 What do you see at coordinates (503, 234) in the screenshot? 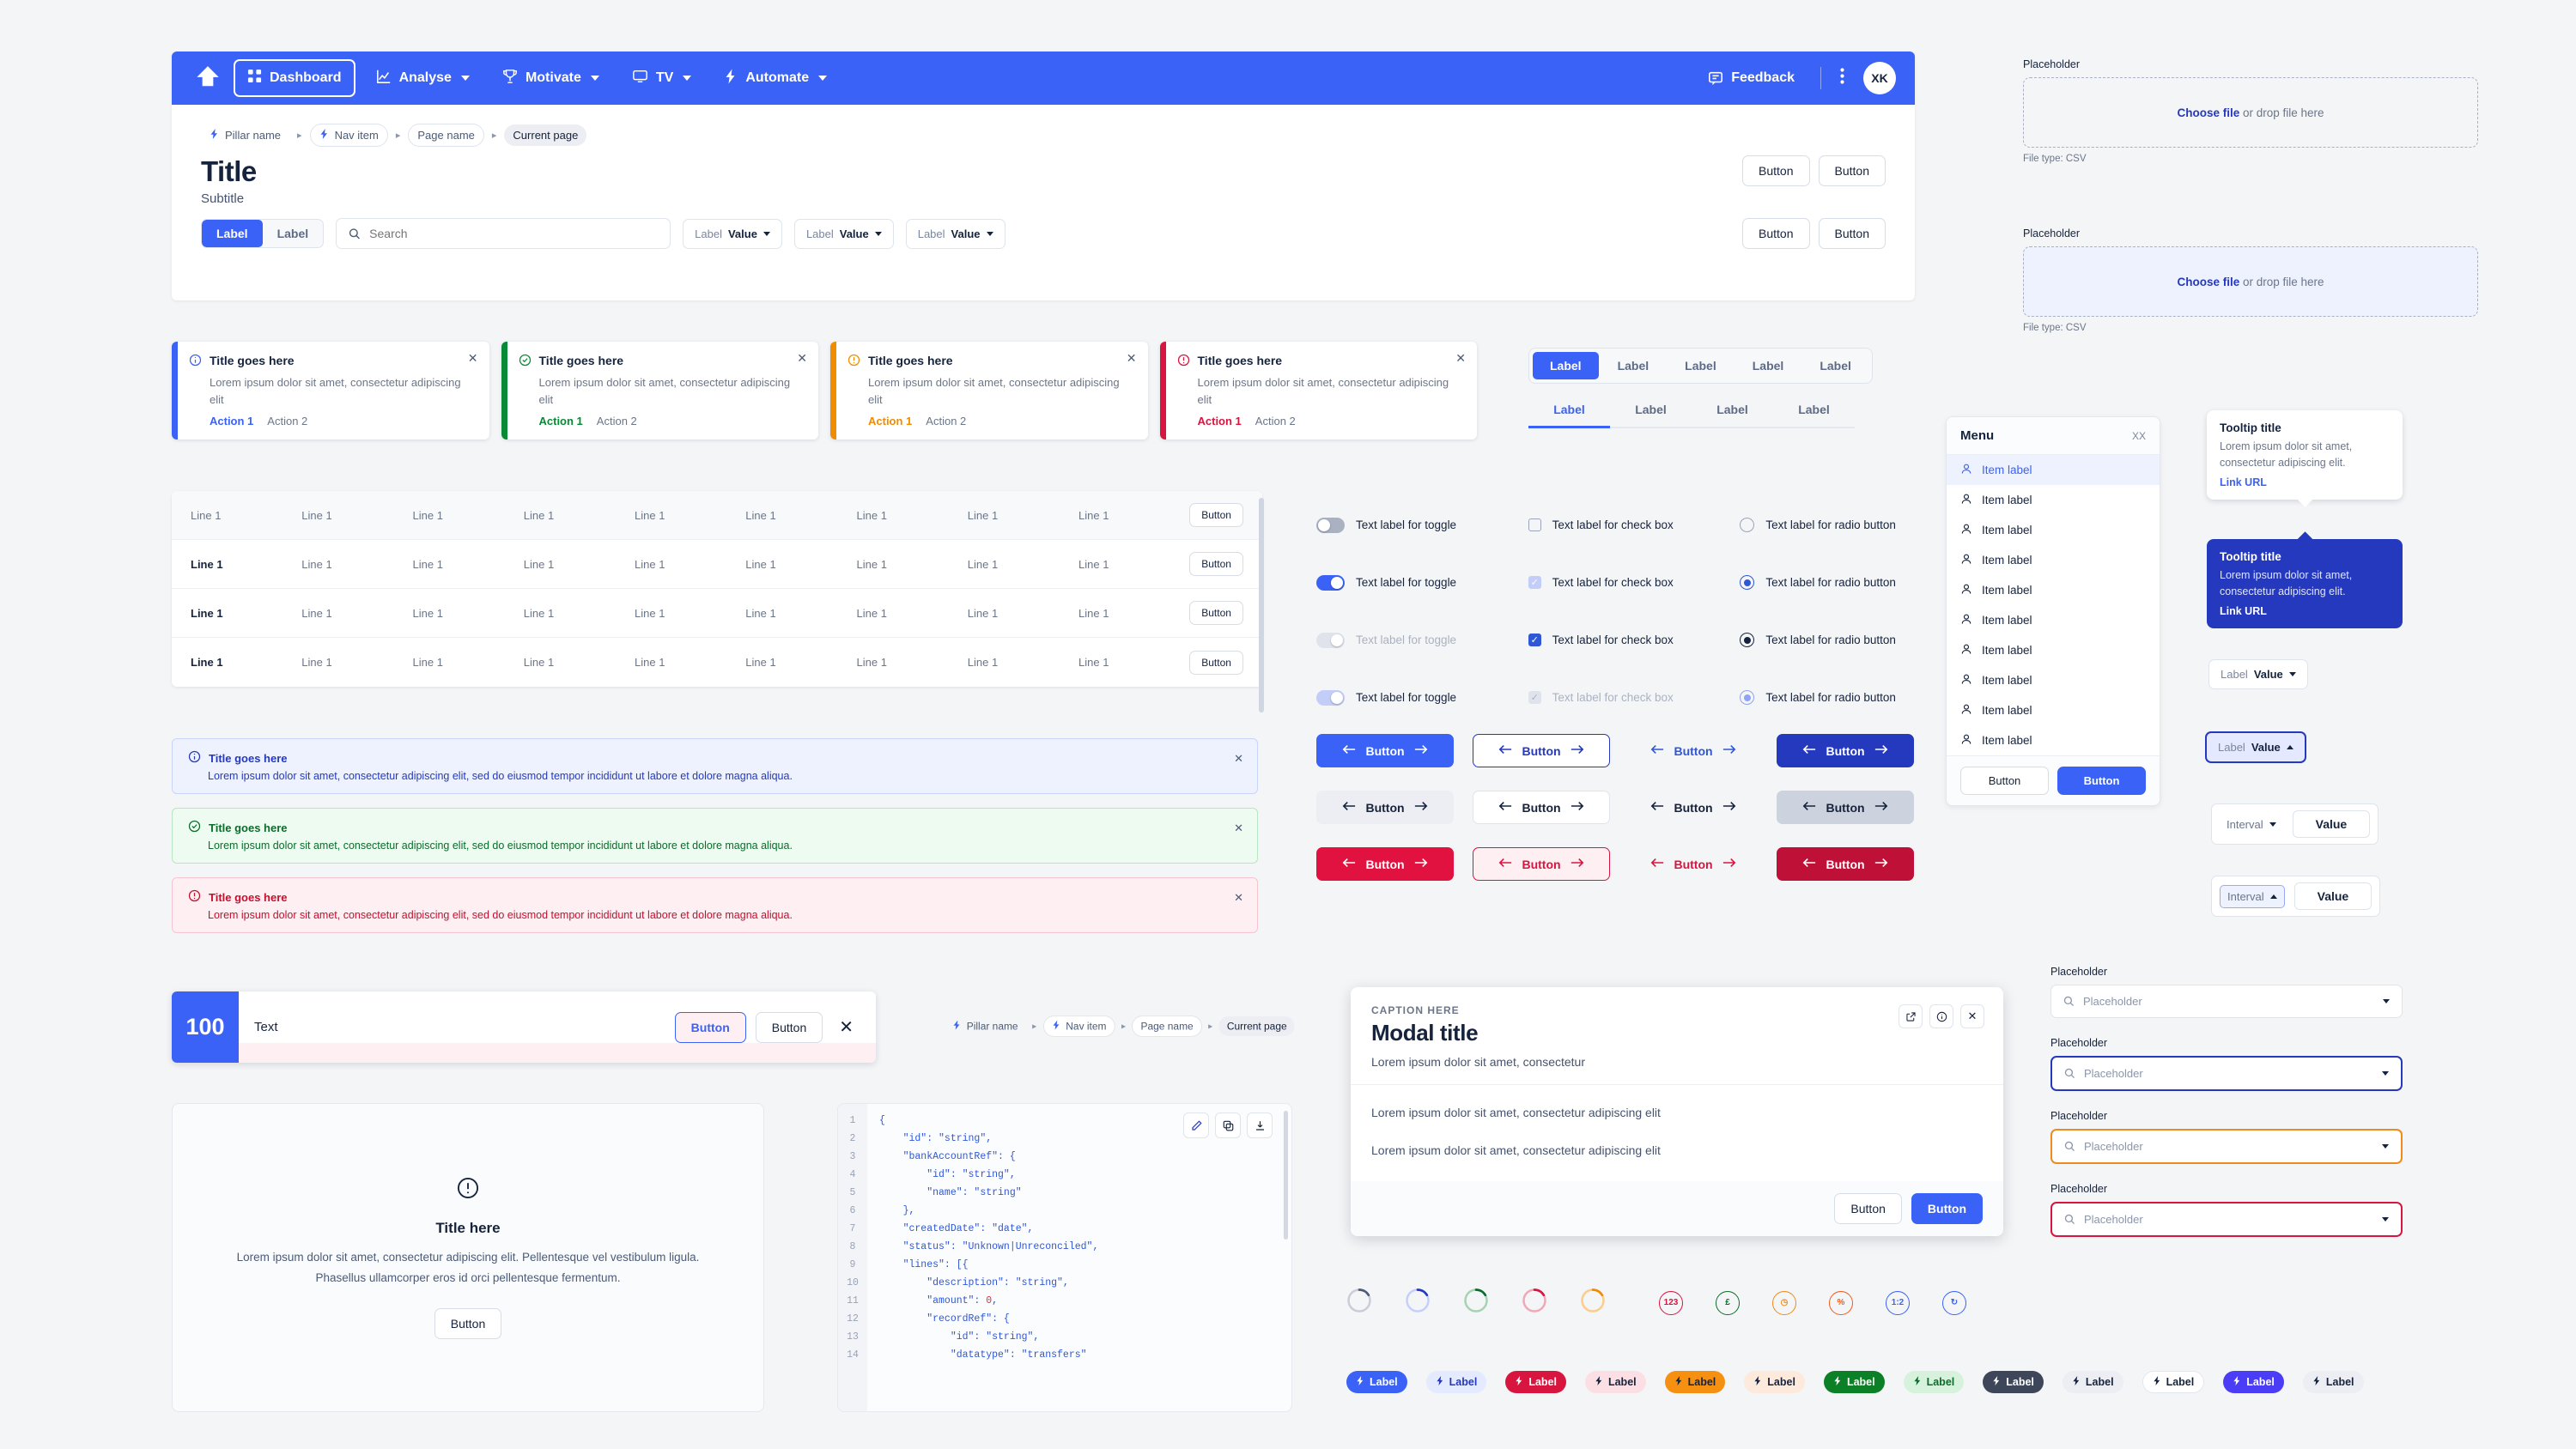
I see `search-field` at bounding box center [503, 234].